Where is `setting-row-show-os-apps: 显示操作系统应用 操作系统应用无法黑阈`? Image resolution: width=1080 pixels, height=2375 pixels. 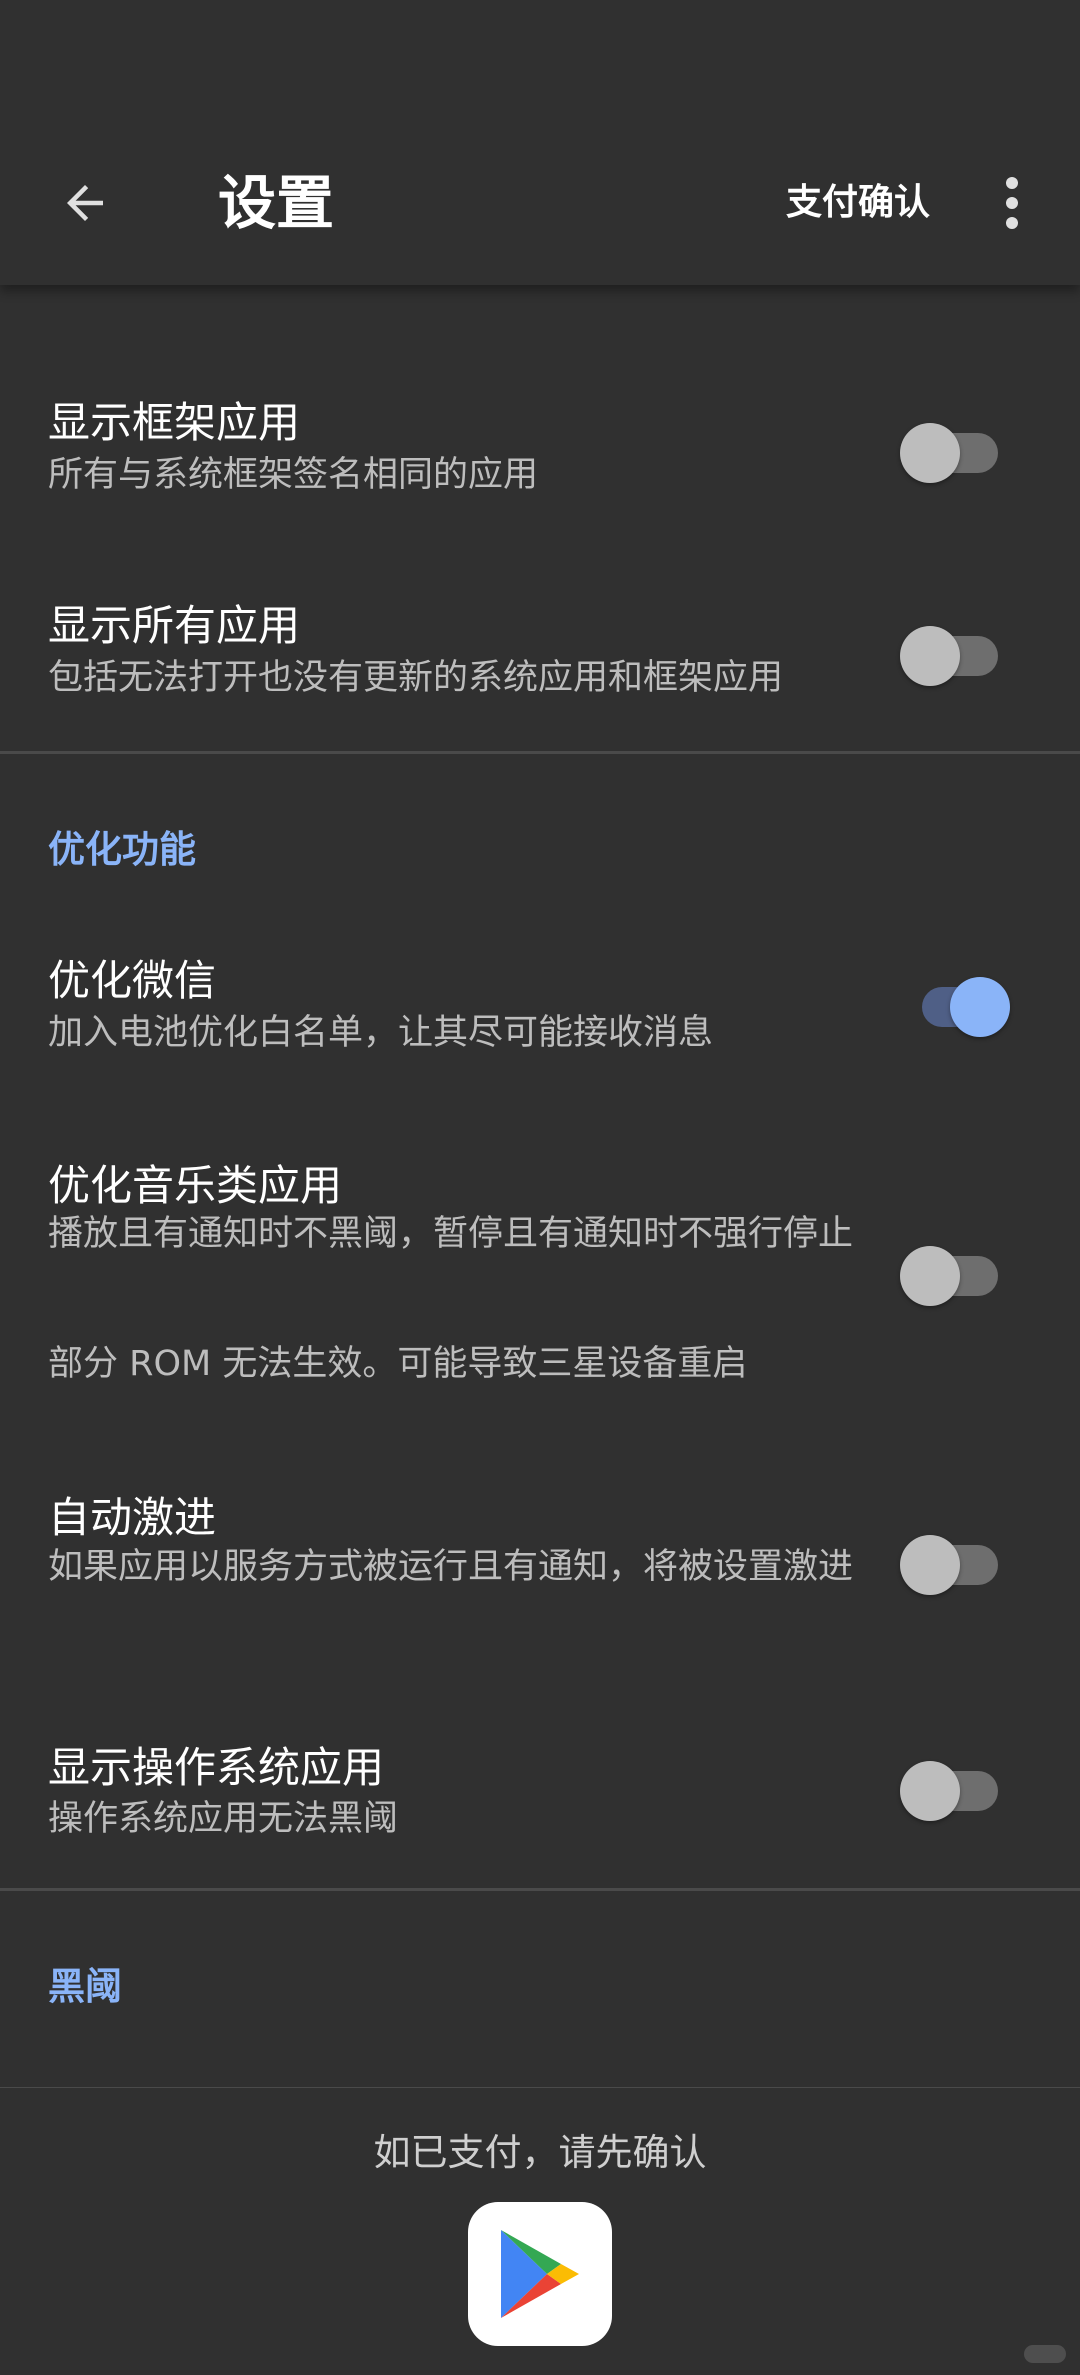
setting-row-show-os-apps: 显示操作系统应用 操作系统应用无法黑阈 is located at coordinates (540, 1800).